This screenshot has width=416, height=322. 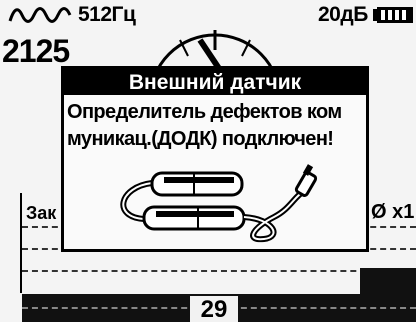 What do you see at coordinates (219, 271) in the screenshot?
I see `grid-line` at bounding box center [219, 271].